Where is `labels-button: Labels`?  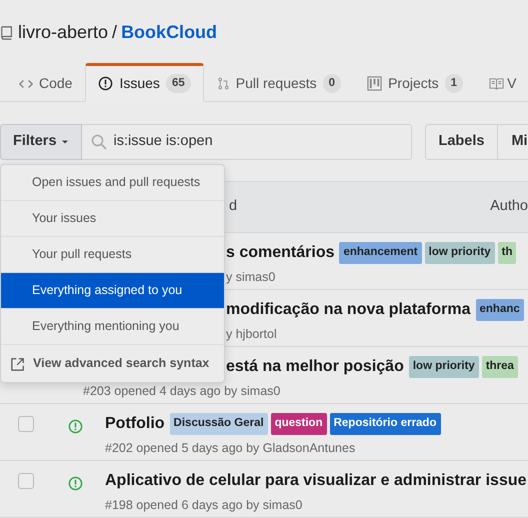 labels-button: Labels is located at coordinates (461, 142).